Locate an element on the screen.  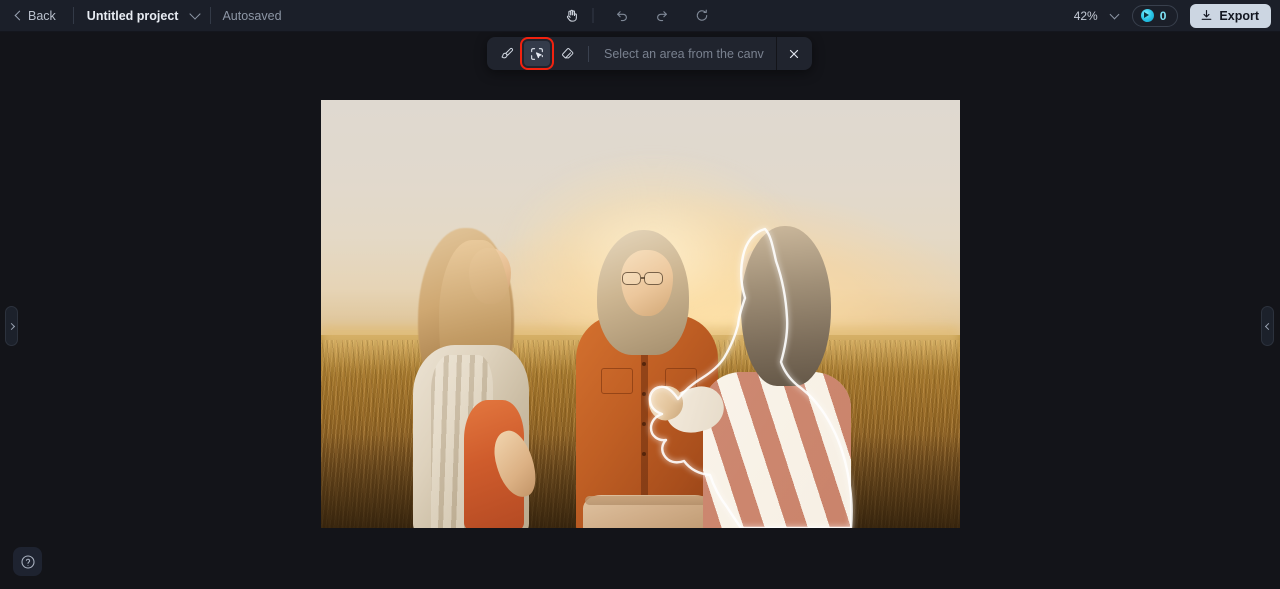
help-circle-icon is located at coordinates (27, 561).